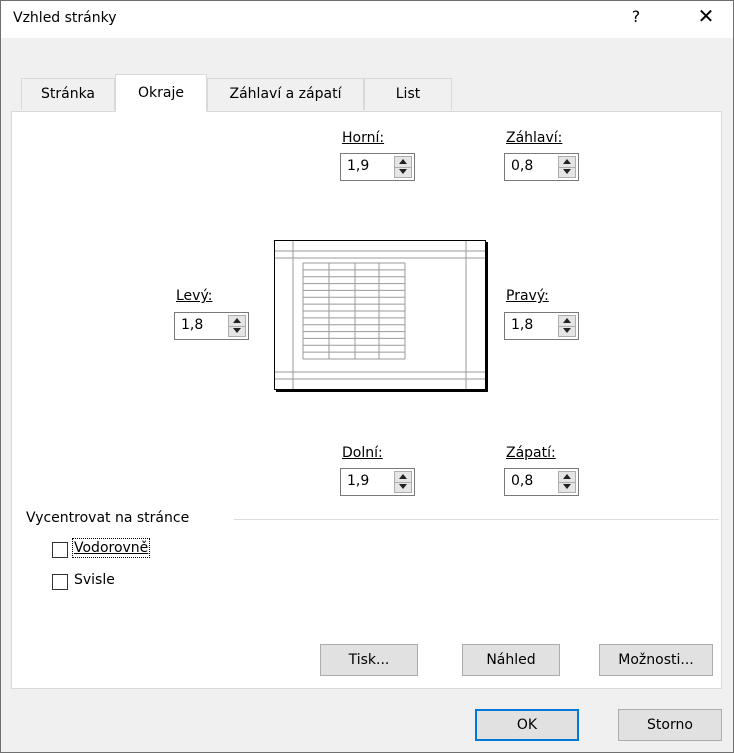  I want to click on right-margin-spinner: 1,8, so click(541, 326).